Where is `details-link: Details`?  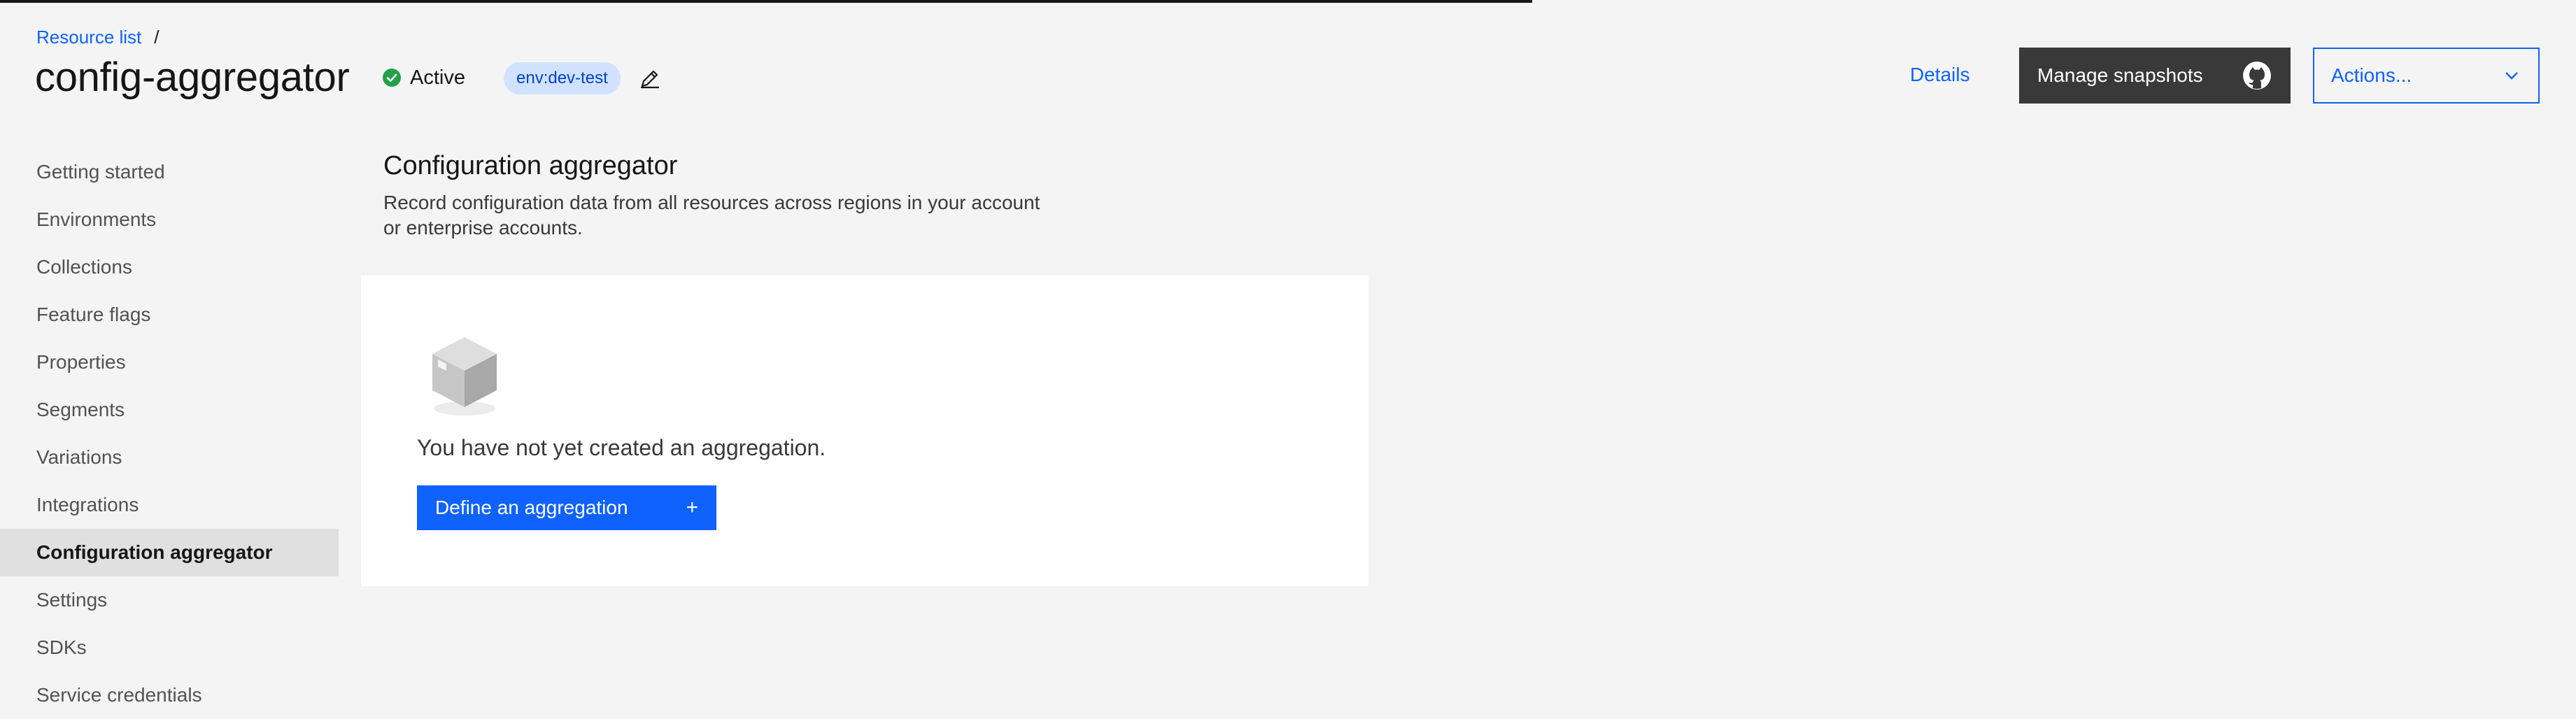
details-link: Details is located at coordinates (1940, 75).